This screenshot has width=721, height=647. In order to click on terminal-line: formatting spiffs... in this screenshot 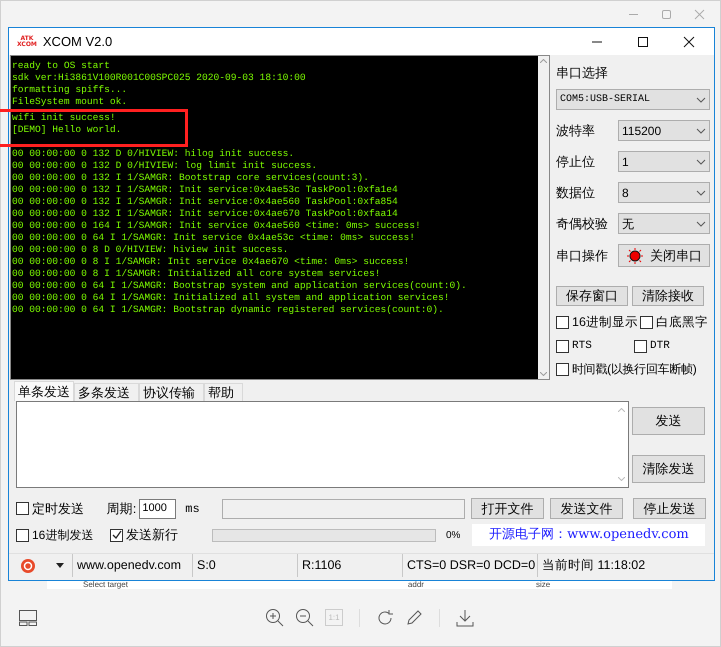, I will do `click(70, 90)`.